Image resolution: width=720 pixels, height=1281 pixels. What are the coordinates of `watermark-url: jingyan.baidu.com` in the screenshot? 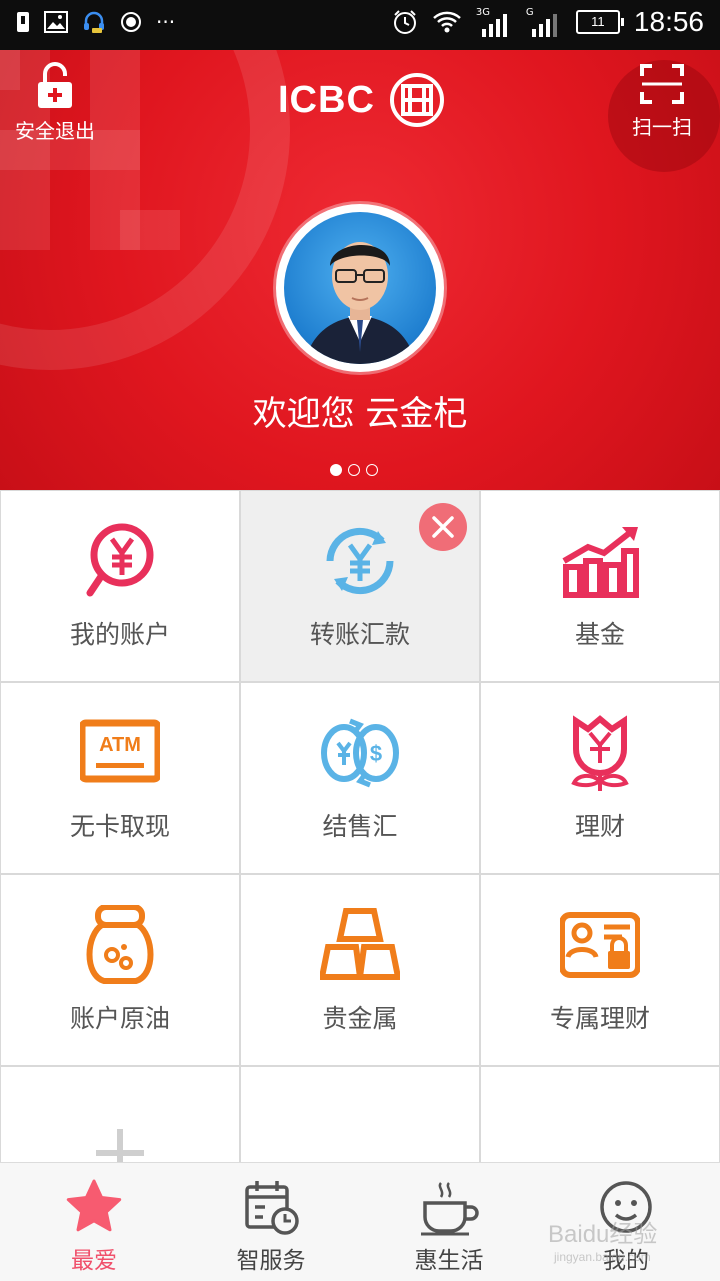 It's located at (602, 1257).